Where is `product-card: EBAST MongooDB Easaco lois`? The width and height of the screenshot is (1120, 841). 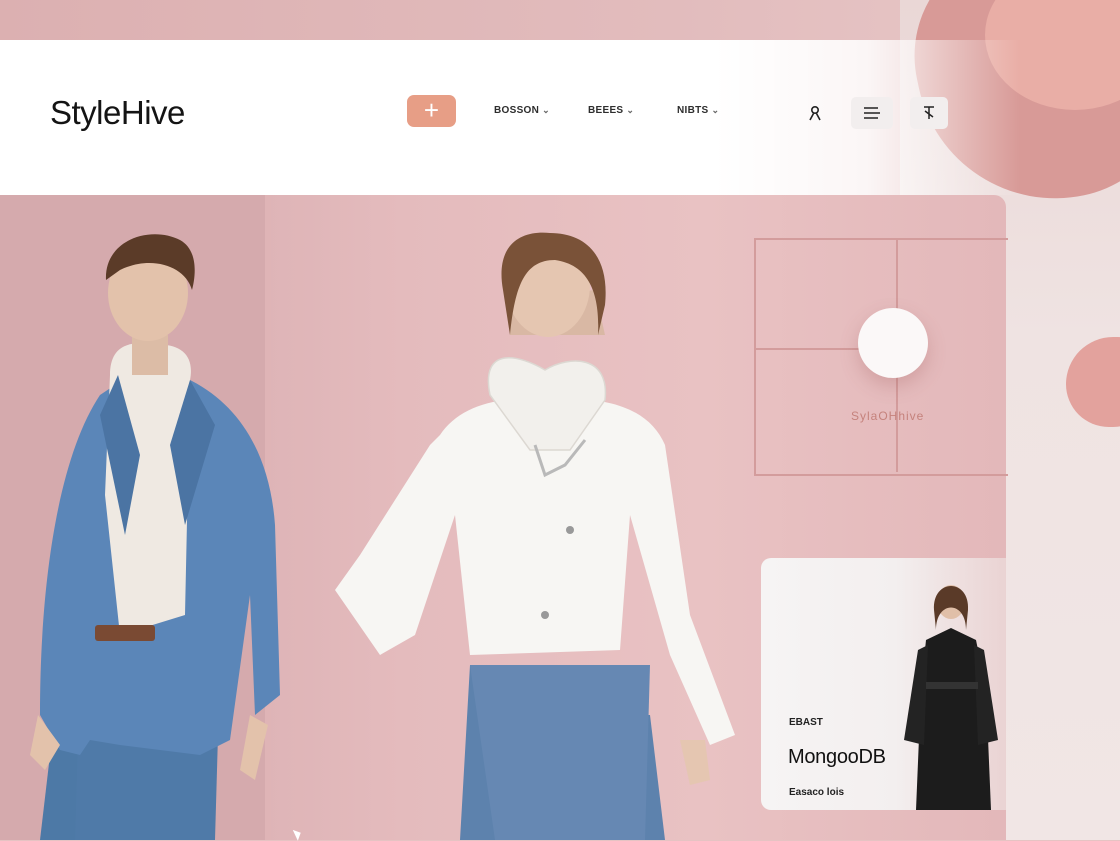
product-card: EBAST MongooDB Easaco lois is located at coordinates (883, 684).